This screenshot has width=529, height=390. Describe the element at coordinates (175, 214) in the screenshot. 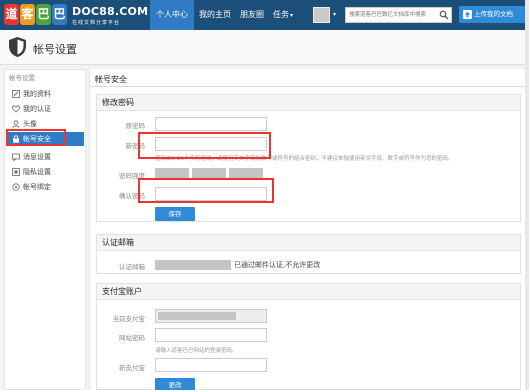

I see `save-button: 保存` at that location.